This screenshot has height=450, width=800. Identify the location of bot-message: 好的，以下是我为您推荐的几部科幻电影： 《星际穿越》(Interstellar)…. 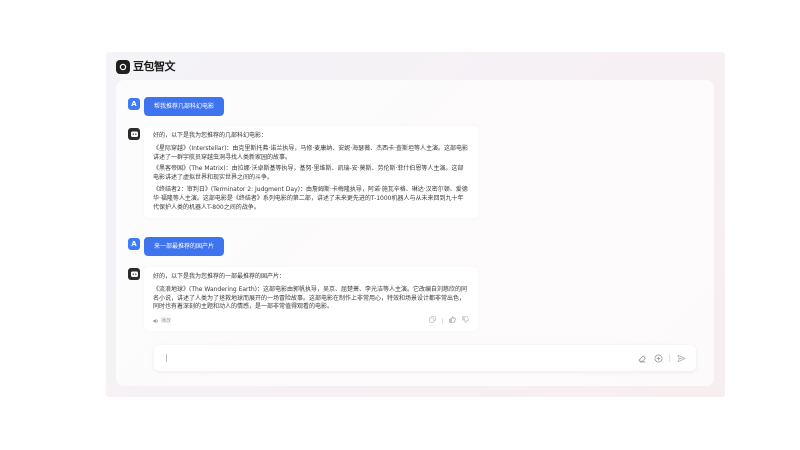
(311, 172).